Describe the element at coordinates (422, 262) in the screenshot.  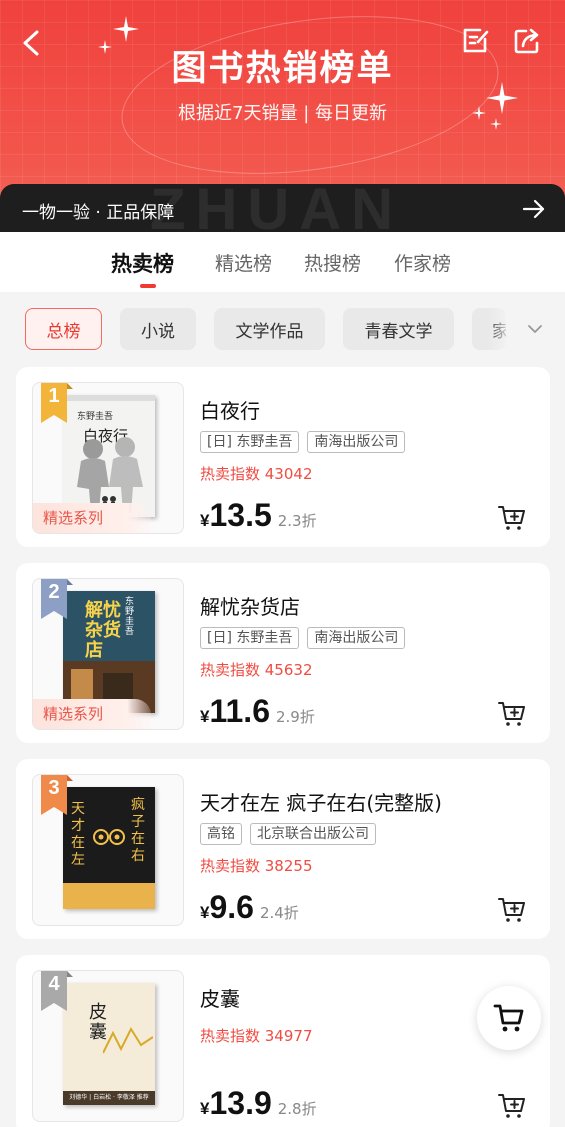
I see `tab-authors: 作家榜` at that location.